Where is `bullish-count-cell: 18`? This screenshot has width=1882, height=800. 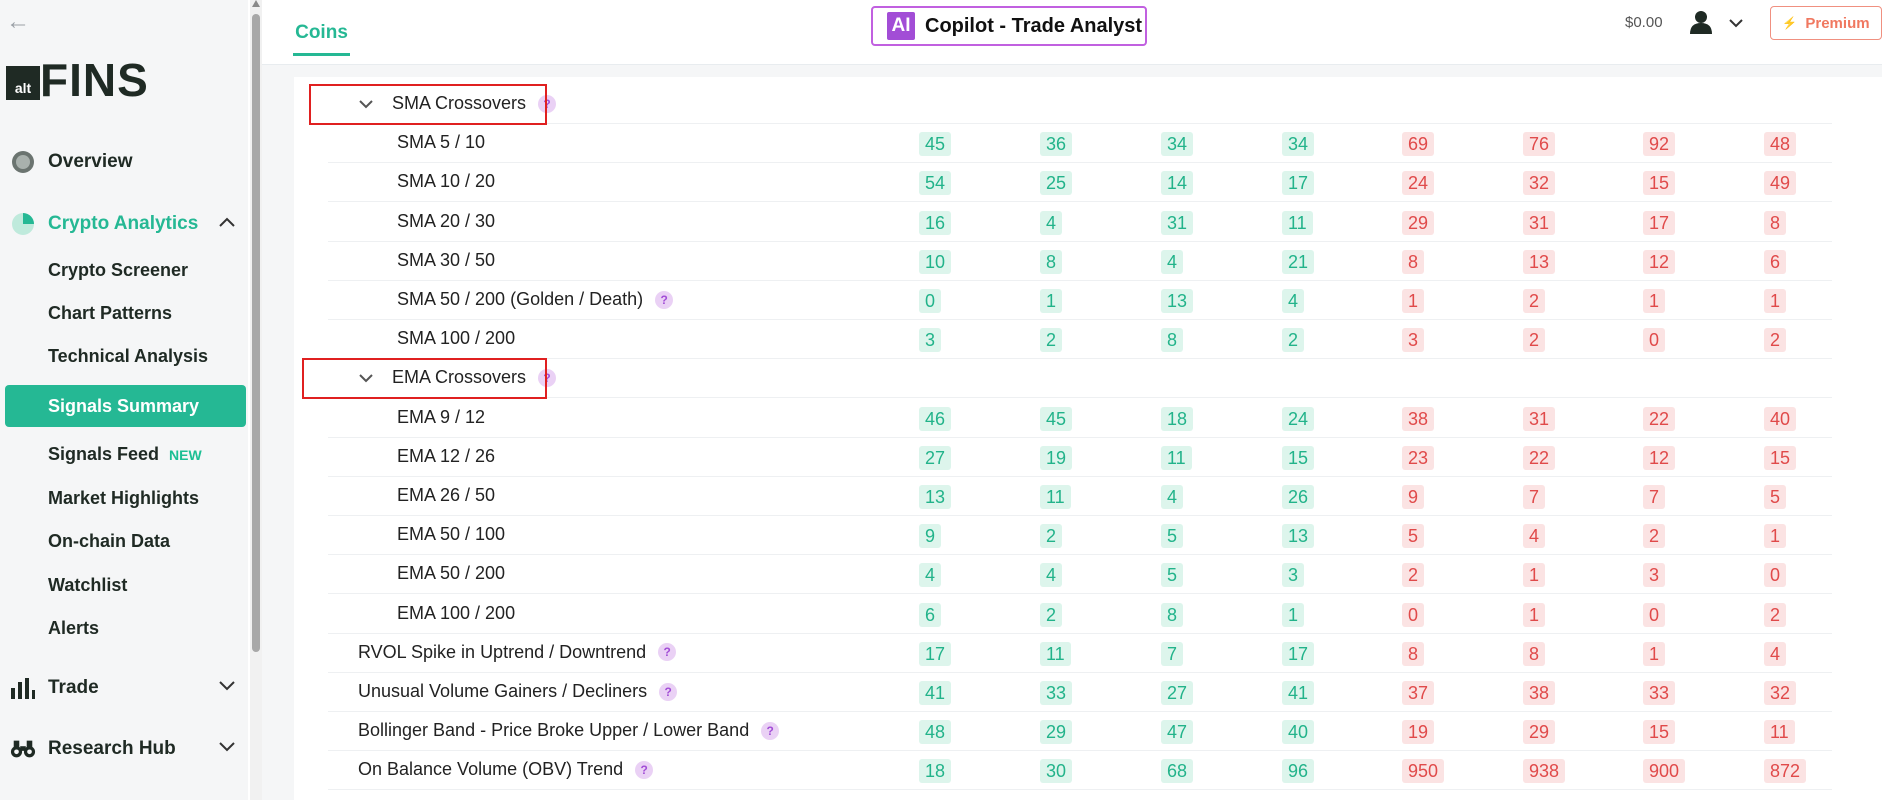 bullish-count-cell: 18 is located at coordinates (1177, 418).